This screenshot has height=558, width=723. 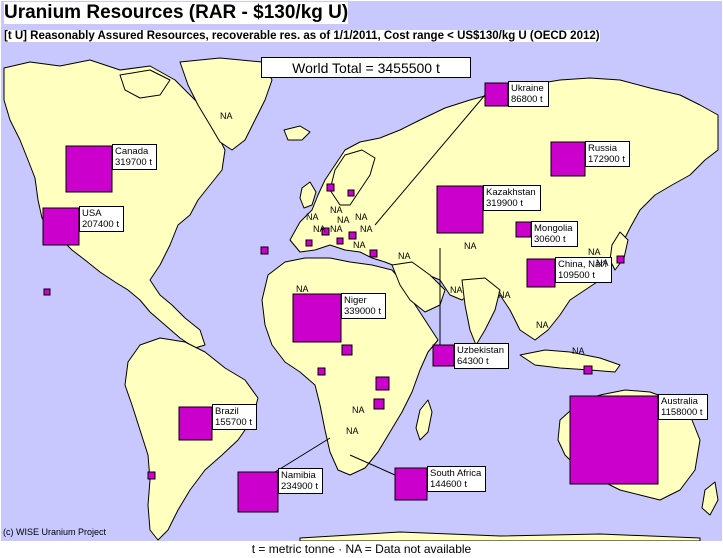 I want to click on marker-china, so click(x=541, y=273).